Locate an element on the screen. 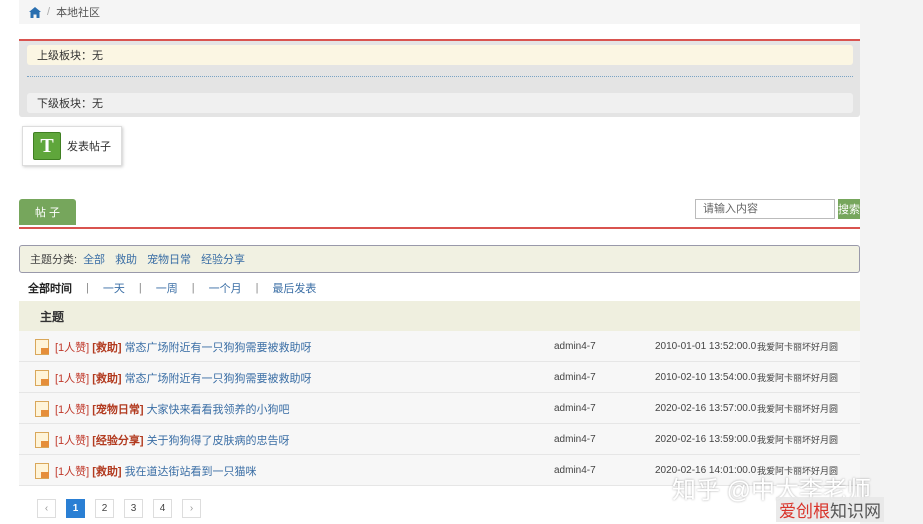 Image resolution: width=923 pixels, height=524 pixels. page-1-button: 1 is located at coordinates (75, 508).